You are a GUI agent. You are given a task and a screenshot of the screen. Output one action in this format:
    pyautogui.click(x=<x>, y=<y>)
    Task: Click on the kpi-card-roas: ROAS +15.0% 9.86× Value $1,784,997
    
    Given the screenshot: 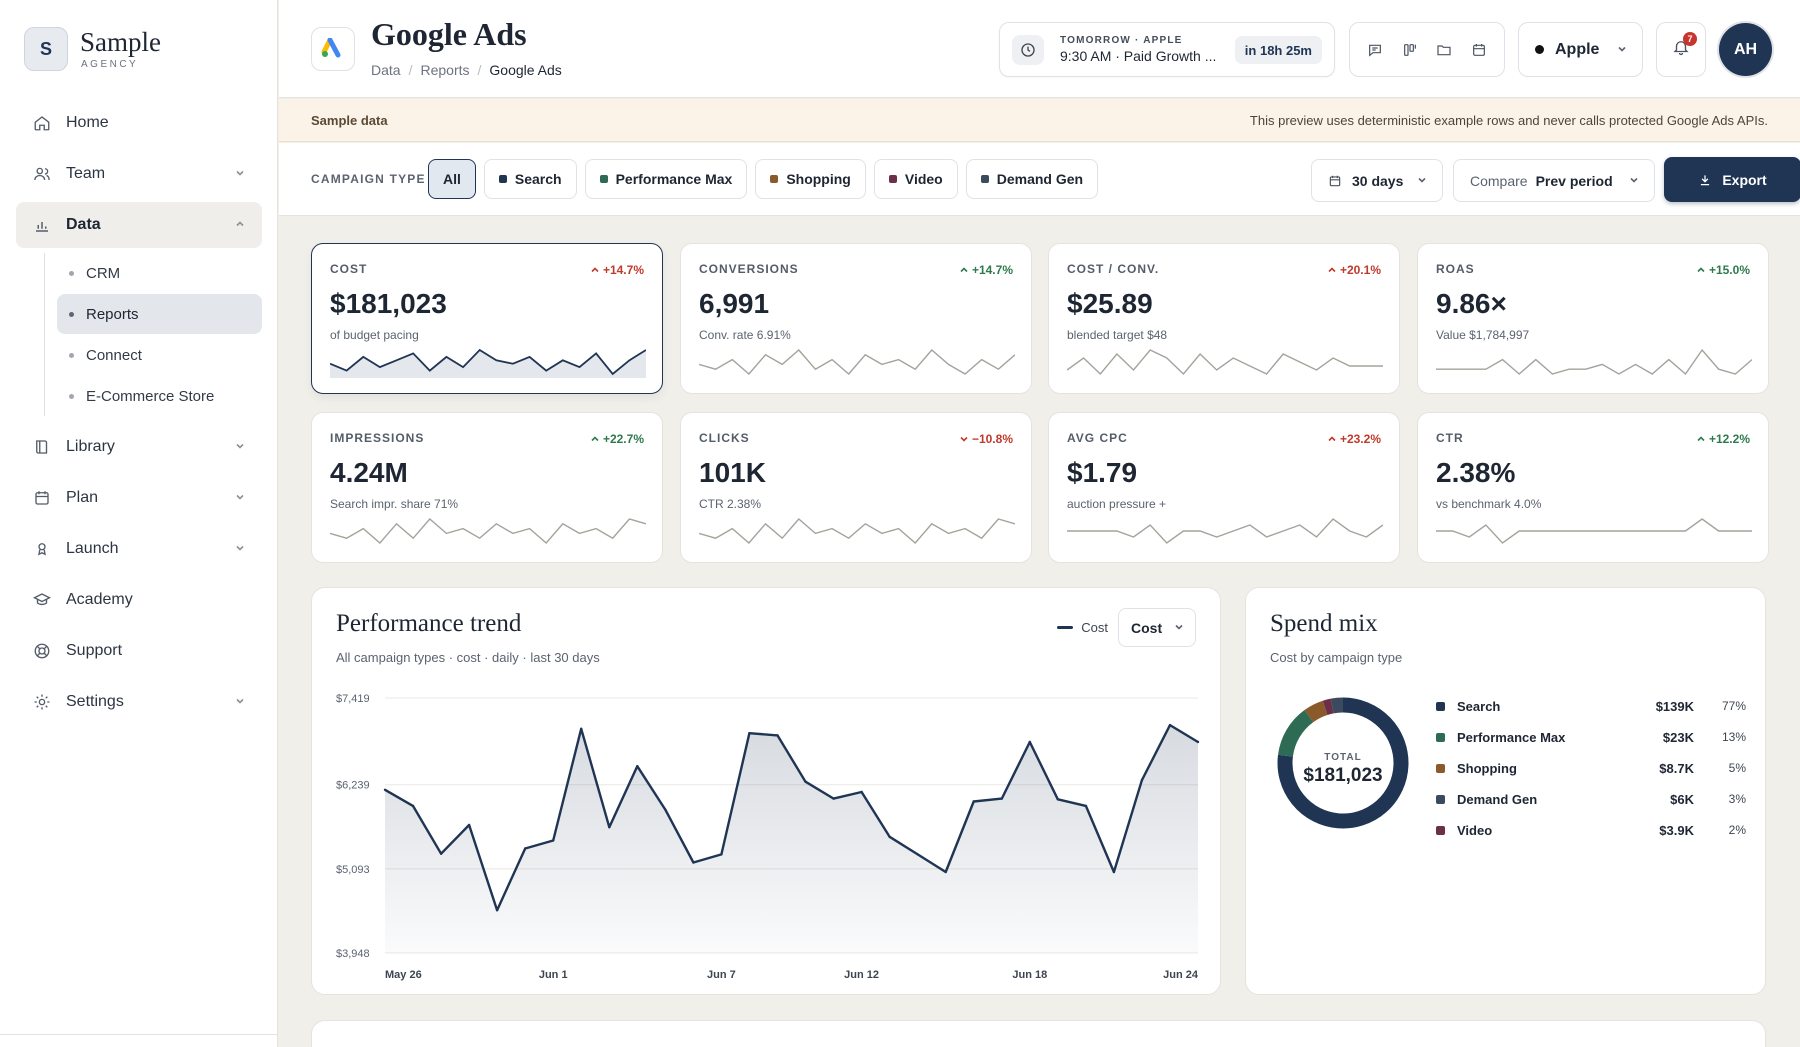 What is the action you would take?
    pyautogui.click(x=1593, y=318)
    